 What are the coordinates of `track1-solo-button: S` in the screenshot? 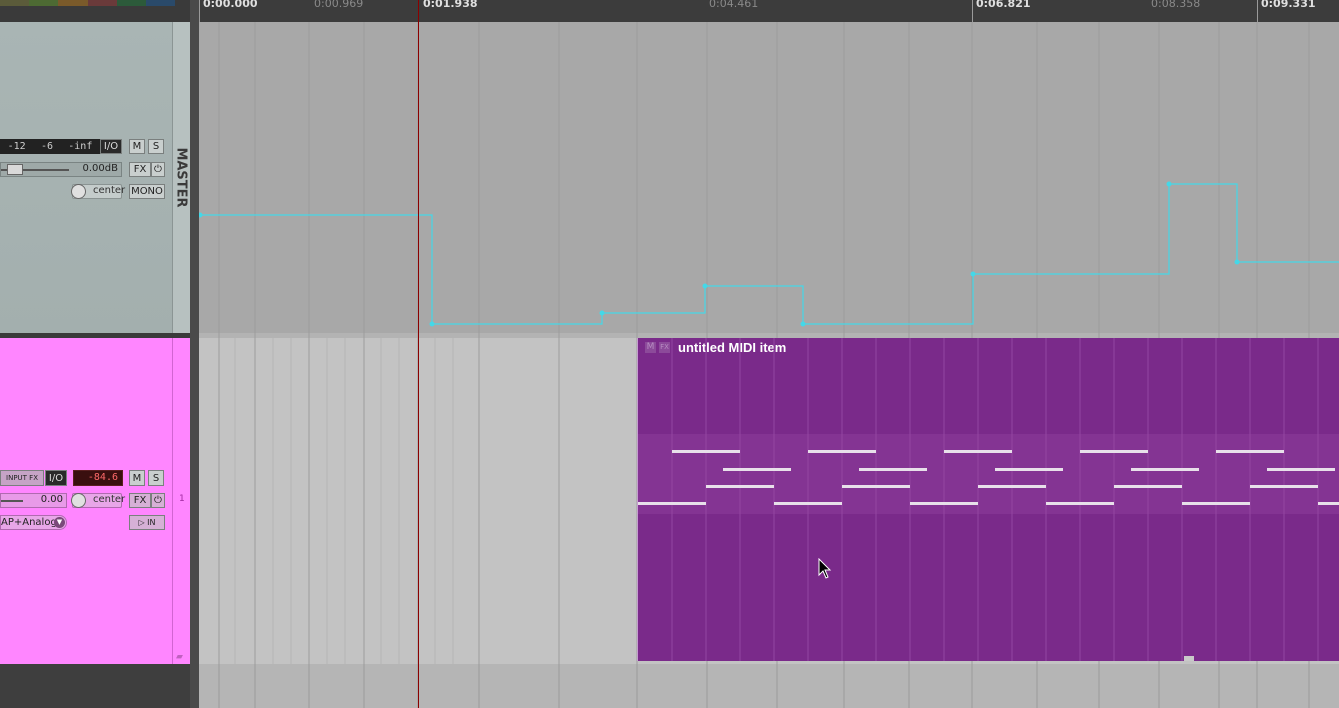 It's located at (156, 478).